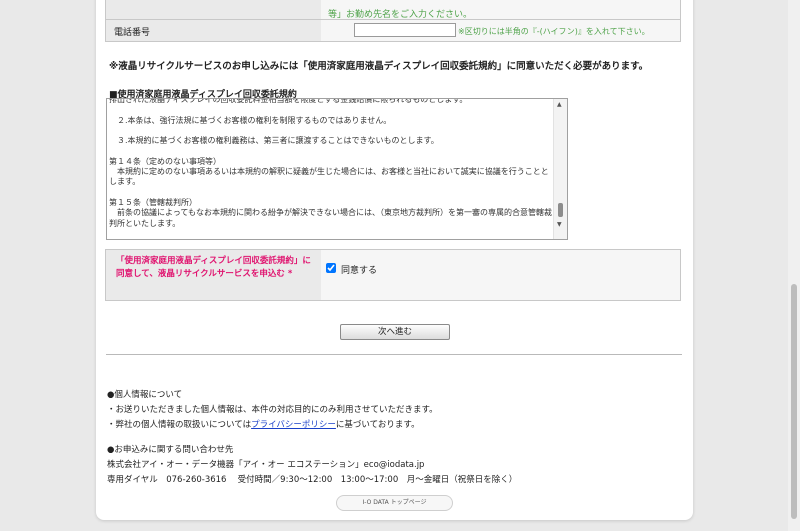 Image resolution: width=800 pixels, height=531 pixels. I want to click on terms-line: 第１５条（管轄裁判所）, so click(153, 202).